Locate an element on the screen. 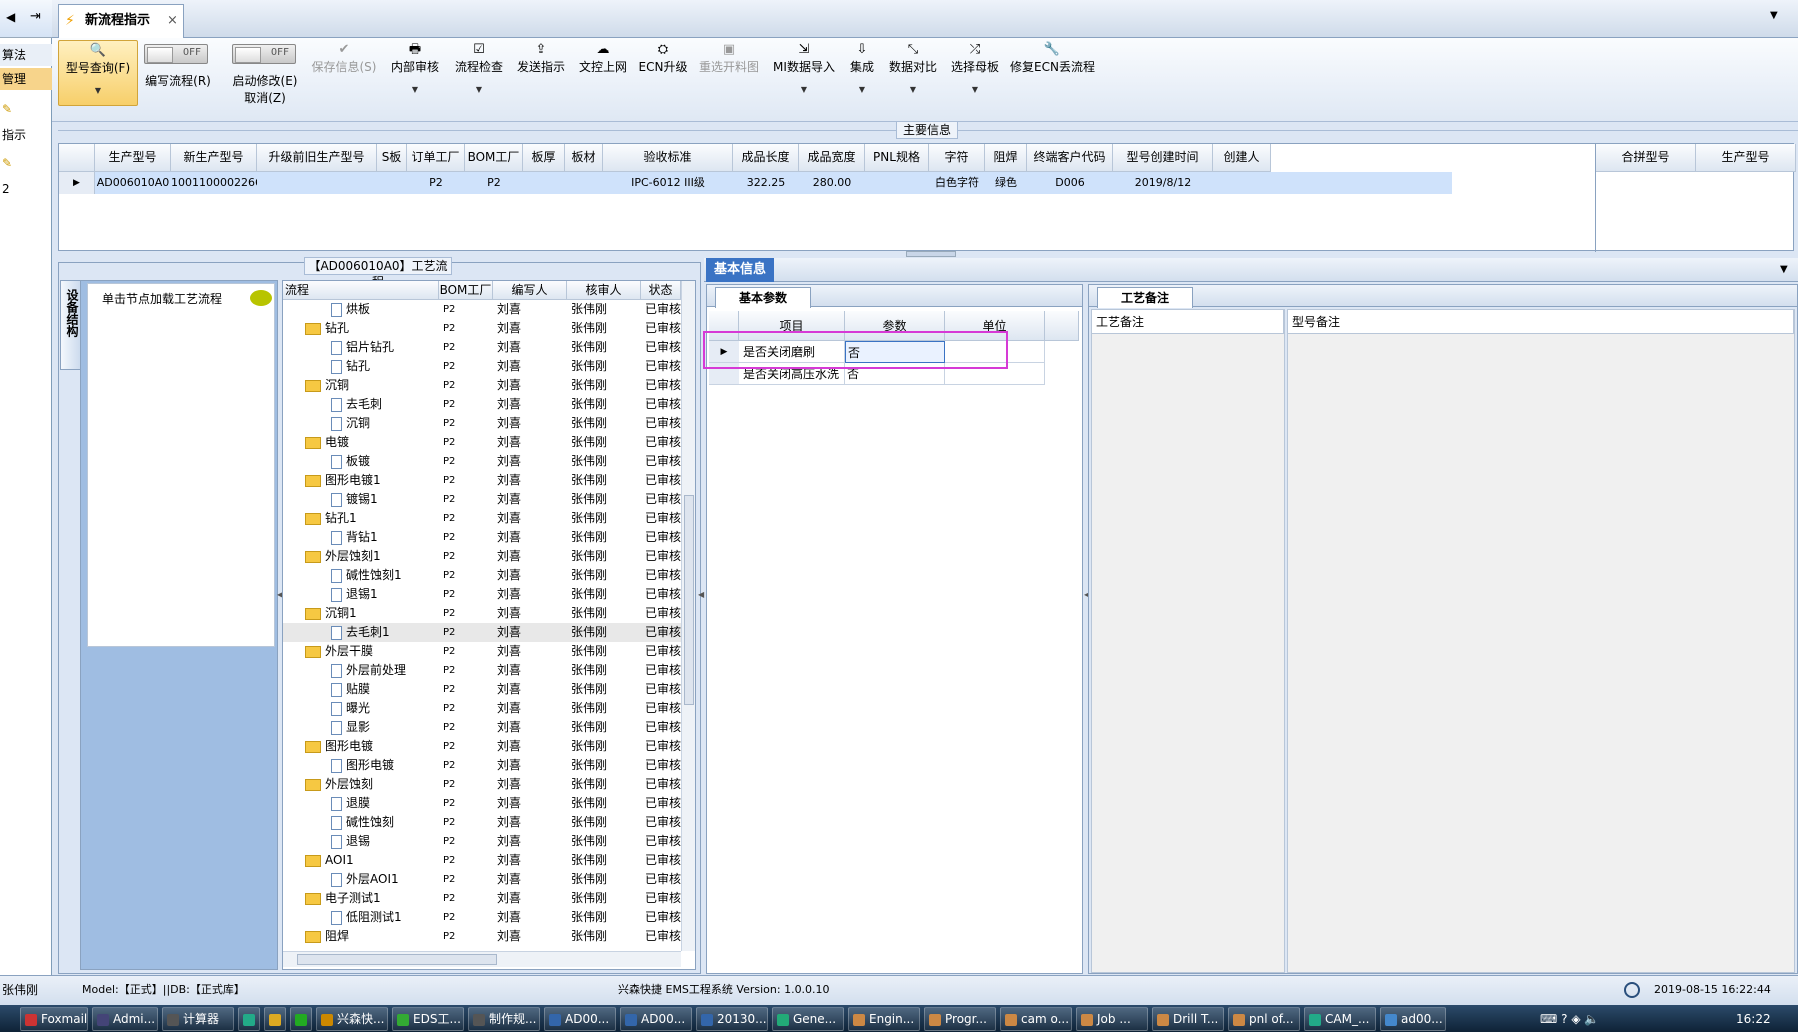 The image size is (1798, 1032). table-cell: 白色字符 is located at coordinates (957, 183).